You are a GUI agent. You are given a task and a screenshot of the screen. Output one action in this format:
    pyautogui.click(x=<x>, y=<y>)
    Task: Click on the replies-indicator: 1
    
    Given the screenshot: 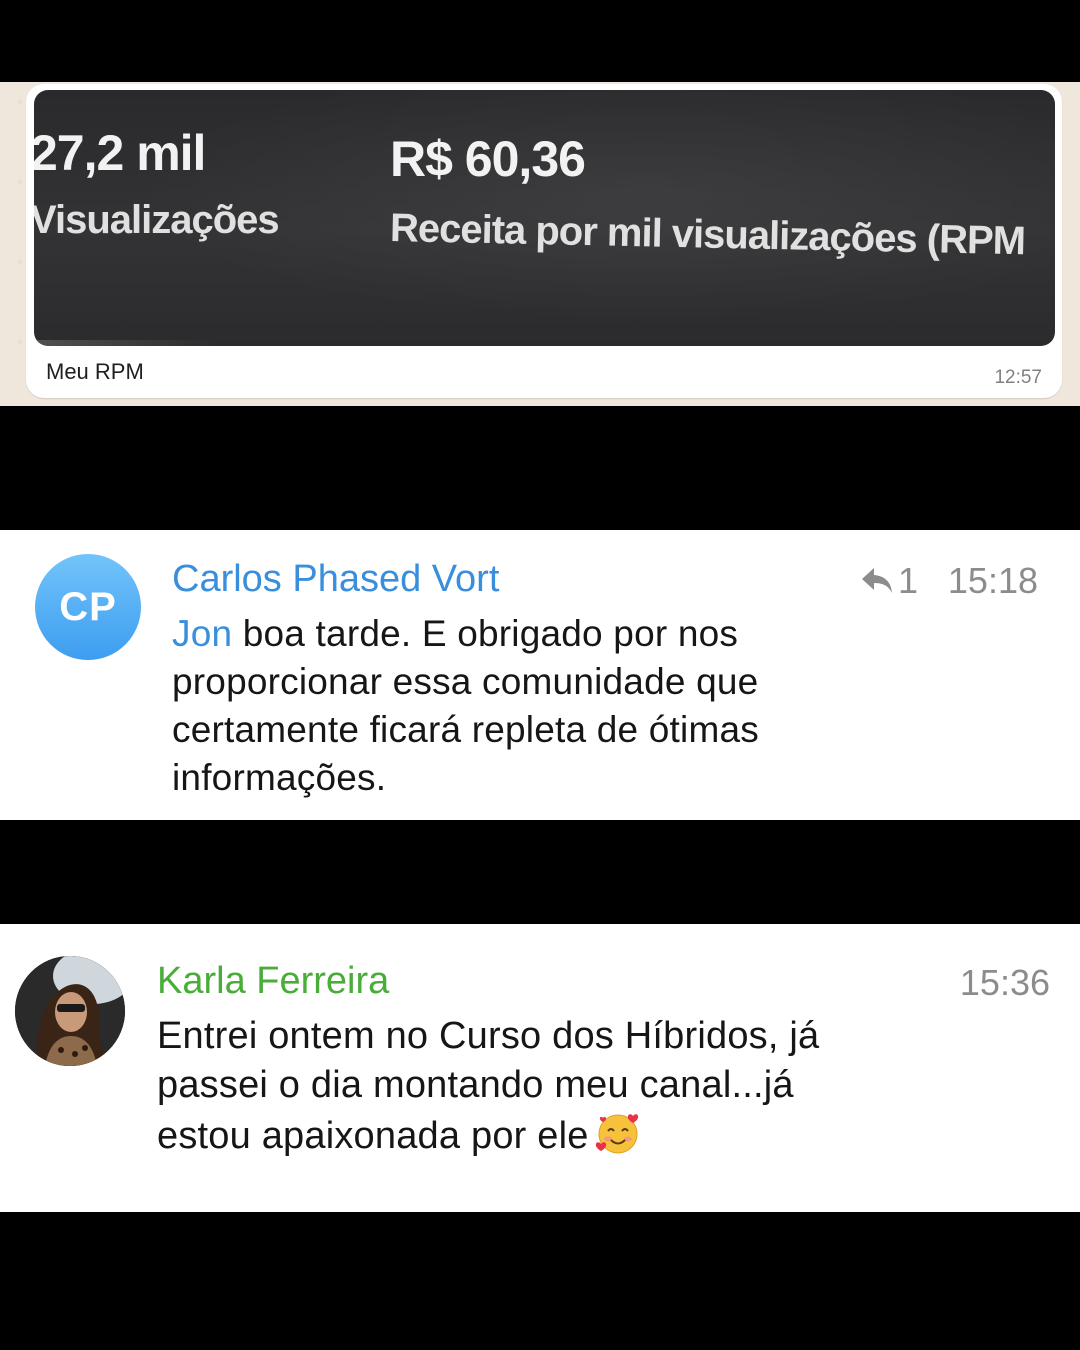 What is the action you would take?
    pyautogui.click(x=889, y=581)
    